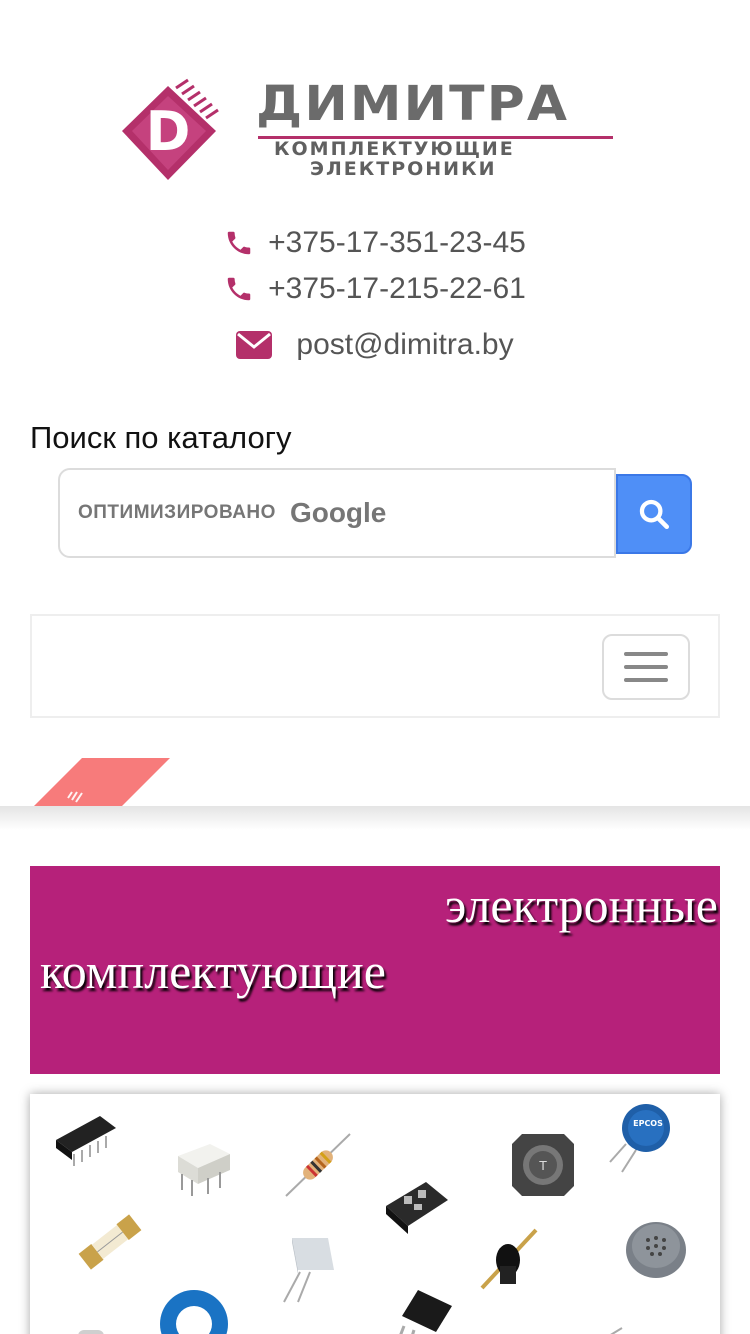  I want to click on fuse-icon, so click(110, 1242).